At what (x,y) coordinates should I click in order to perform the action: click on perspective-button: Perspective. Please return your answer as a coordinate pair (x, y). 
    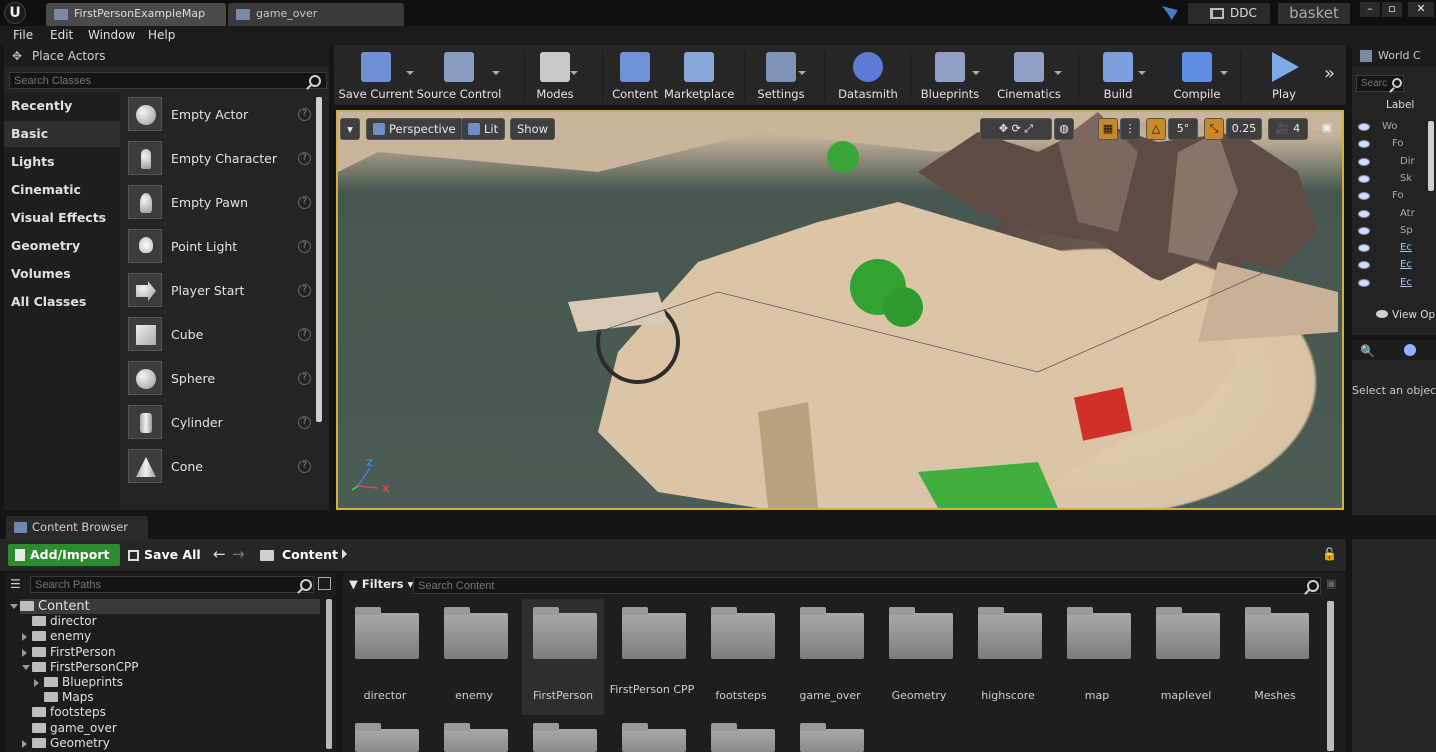
    Looking at the image, I should click on (414, 129).